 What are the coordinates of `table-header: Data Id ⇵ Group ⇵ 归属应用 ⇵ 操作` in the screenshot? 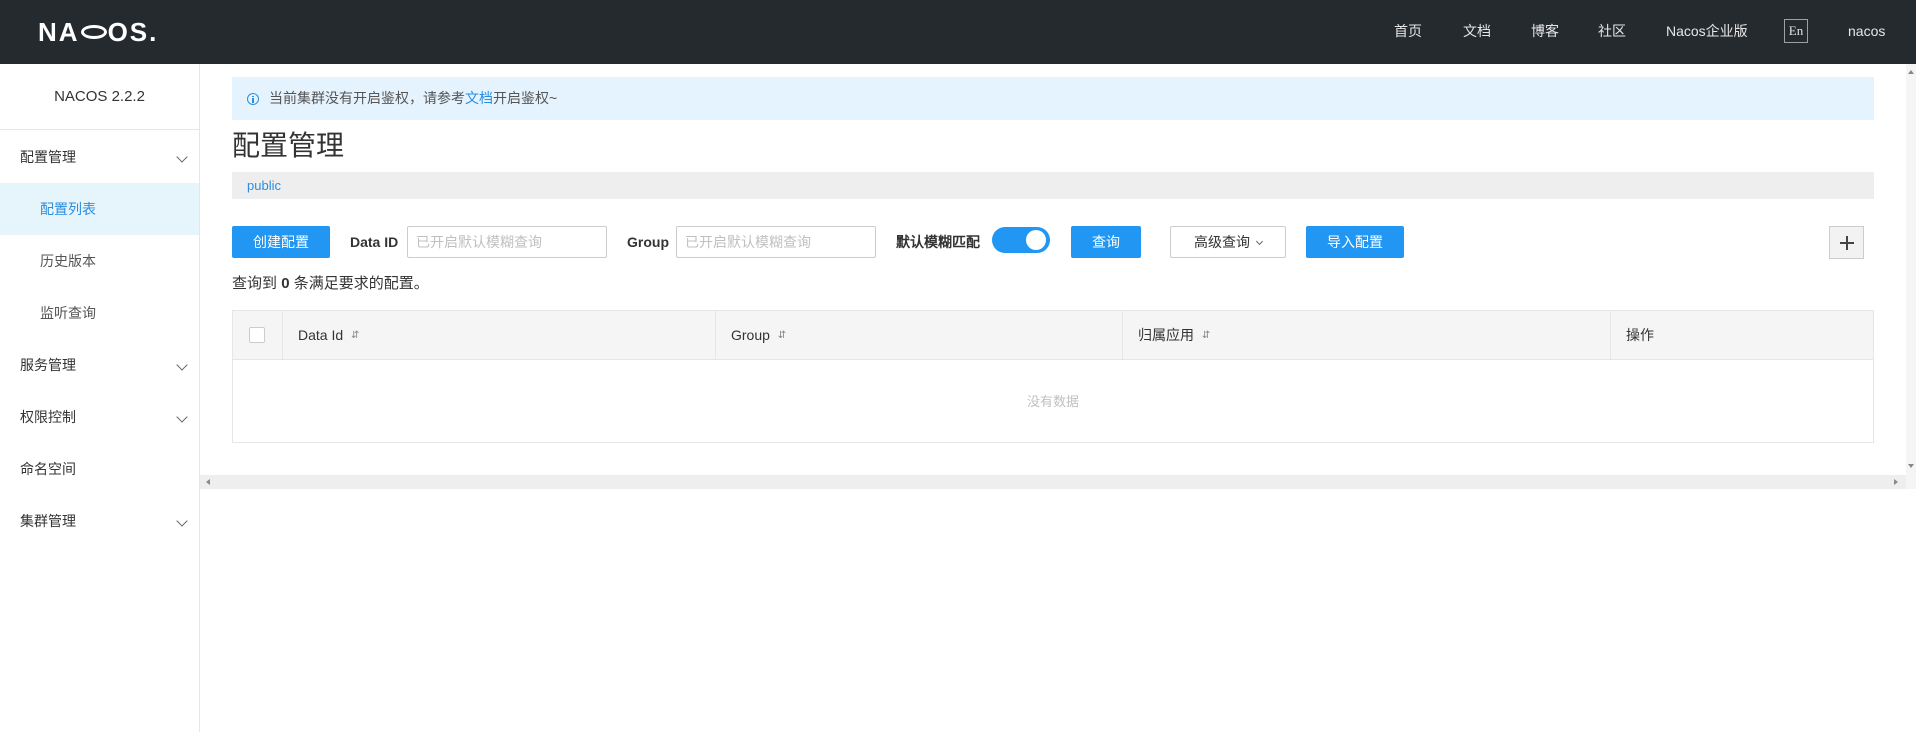 It's located at (1053, 335).